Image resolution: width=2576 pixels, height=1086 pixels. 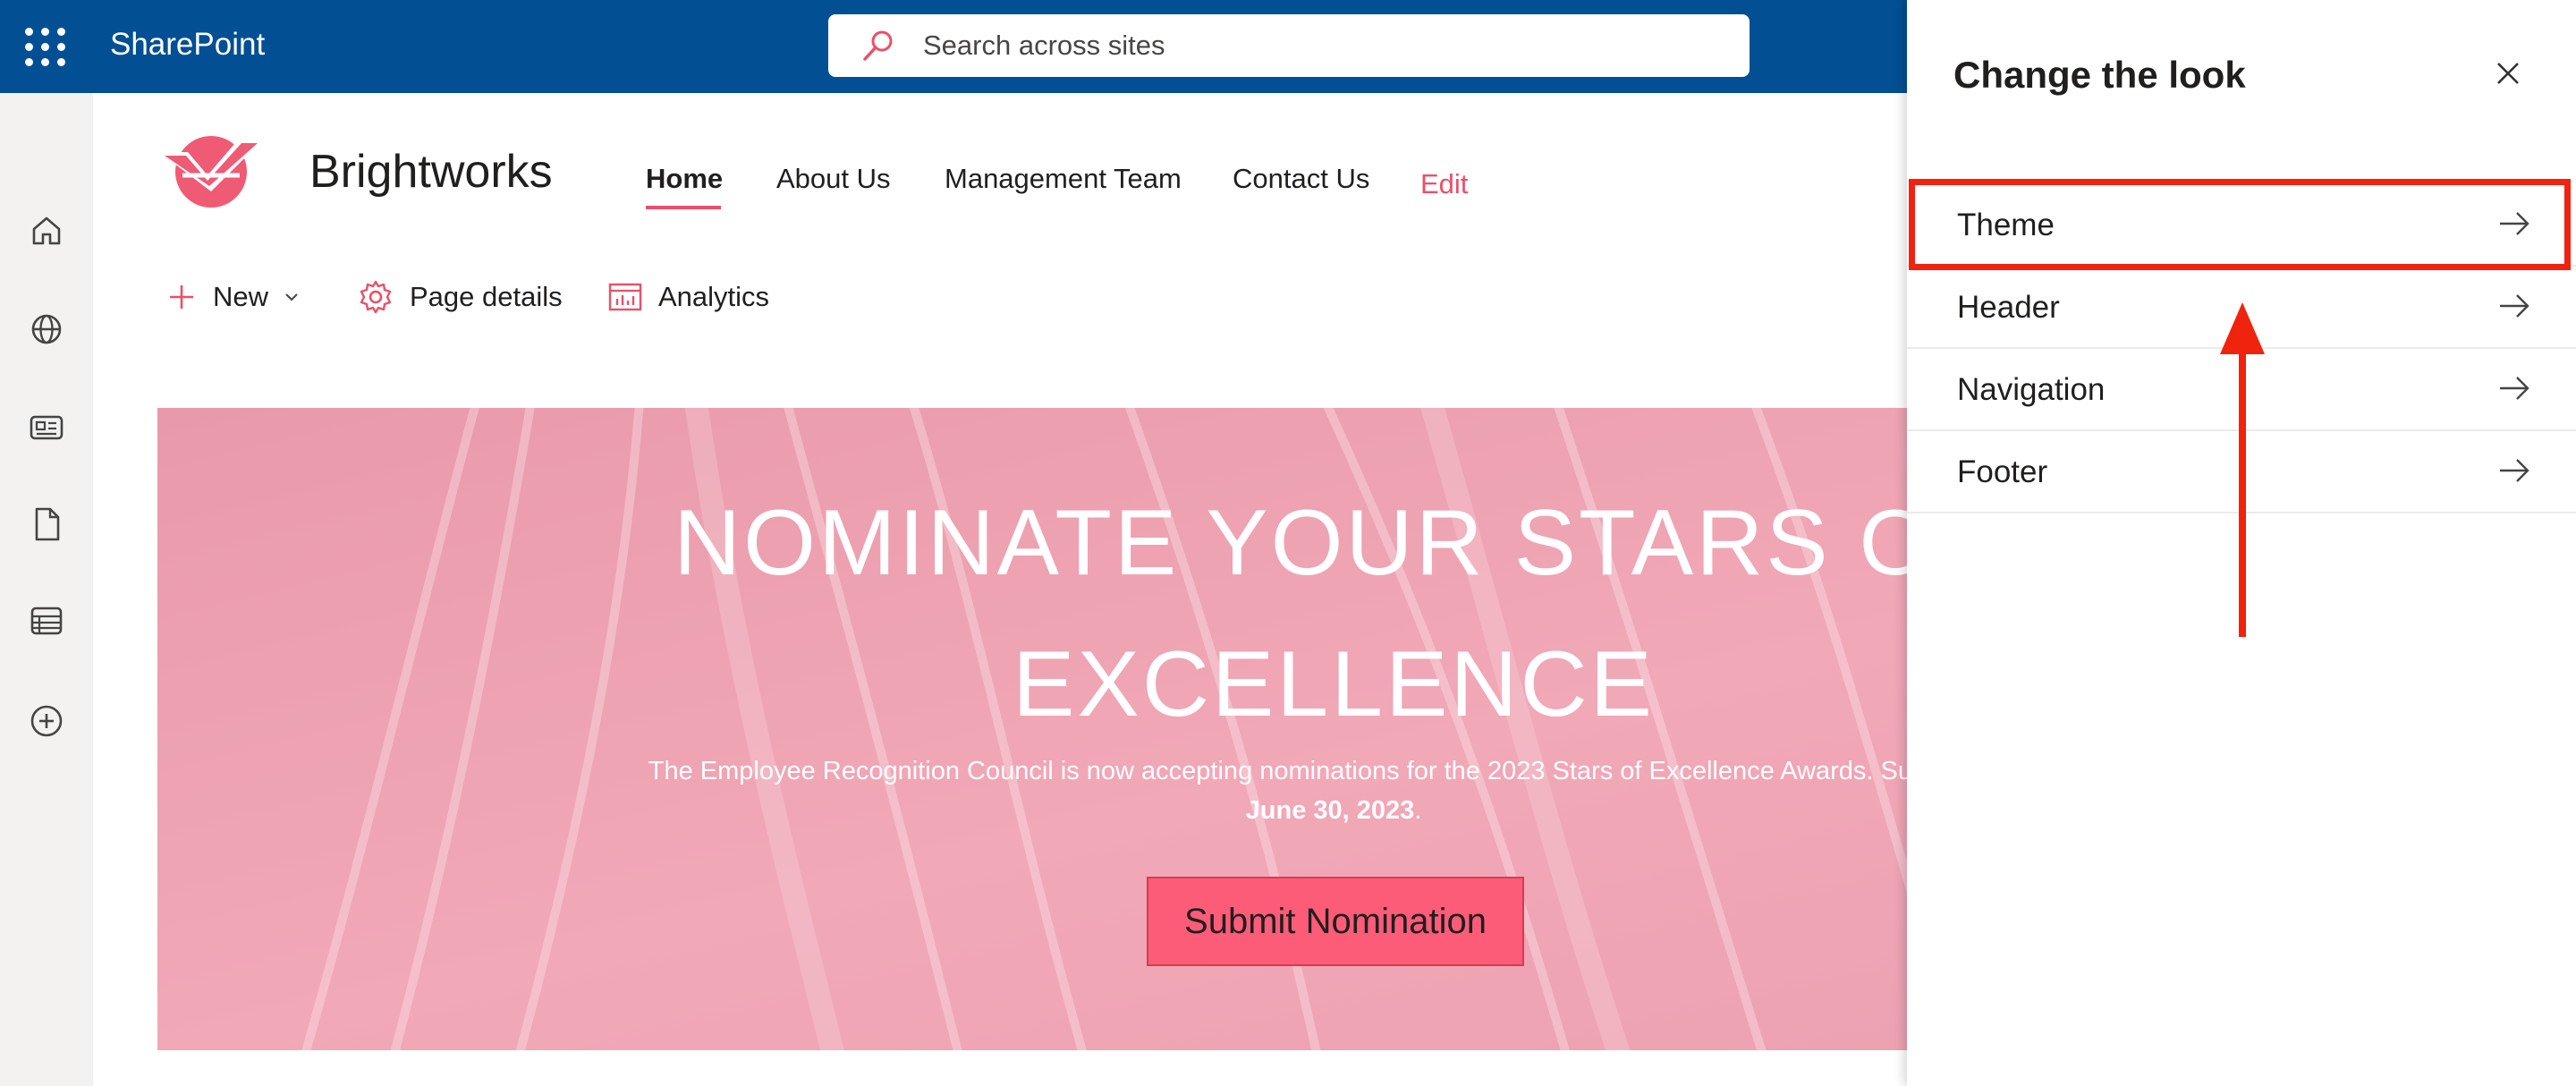 What do you see at coordinates (46, 589) in the screenshot?
I see `app-bar` at bounding box center [46, 589].